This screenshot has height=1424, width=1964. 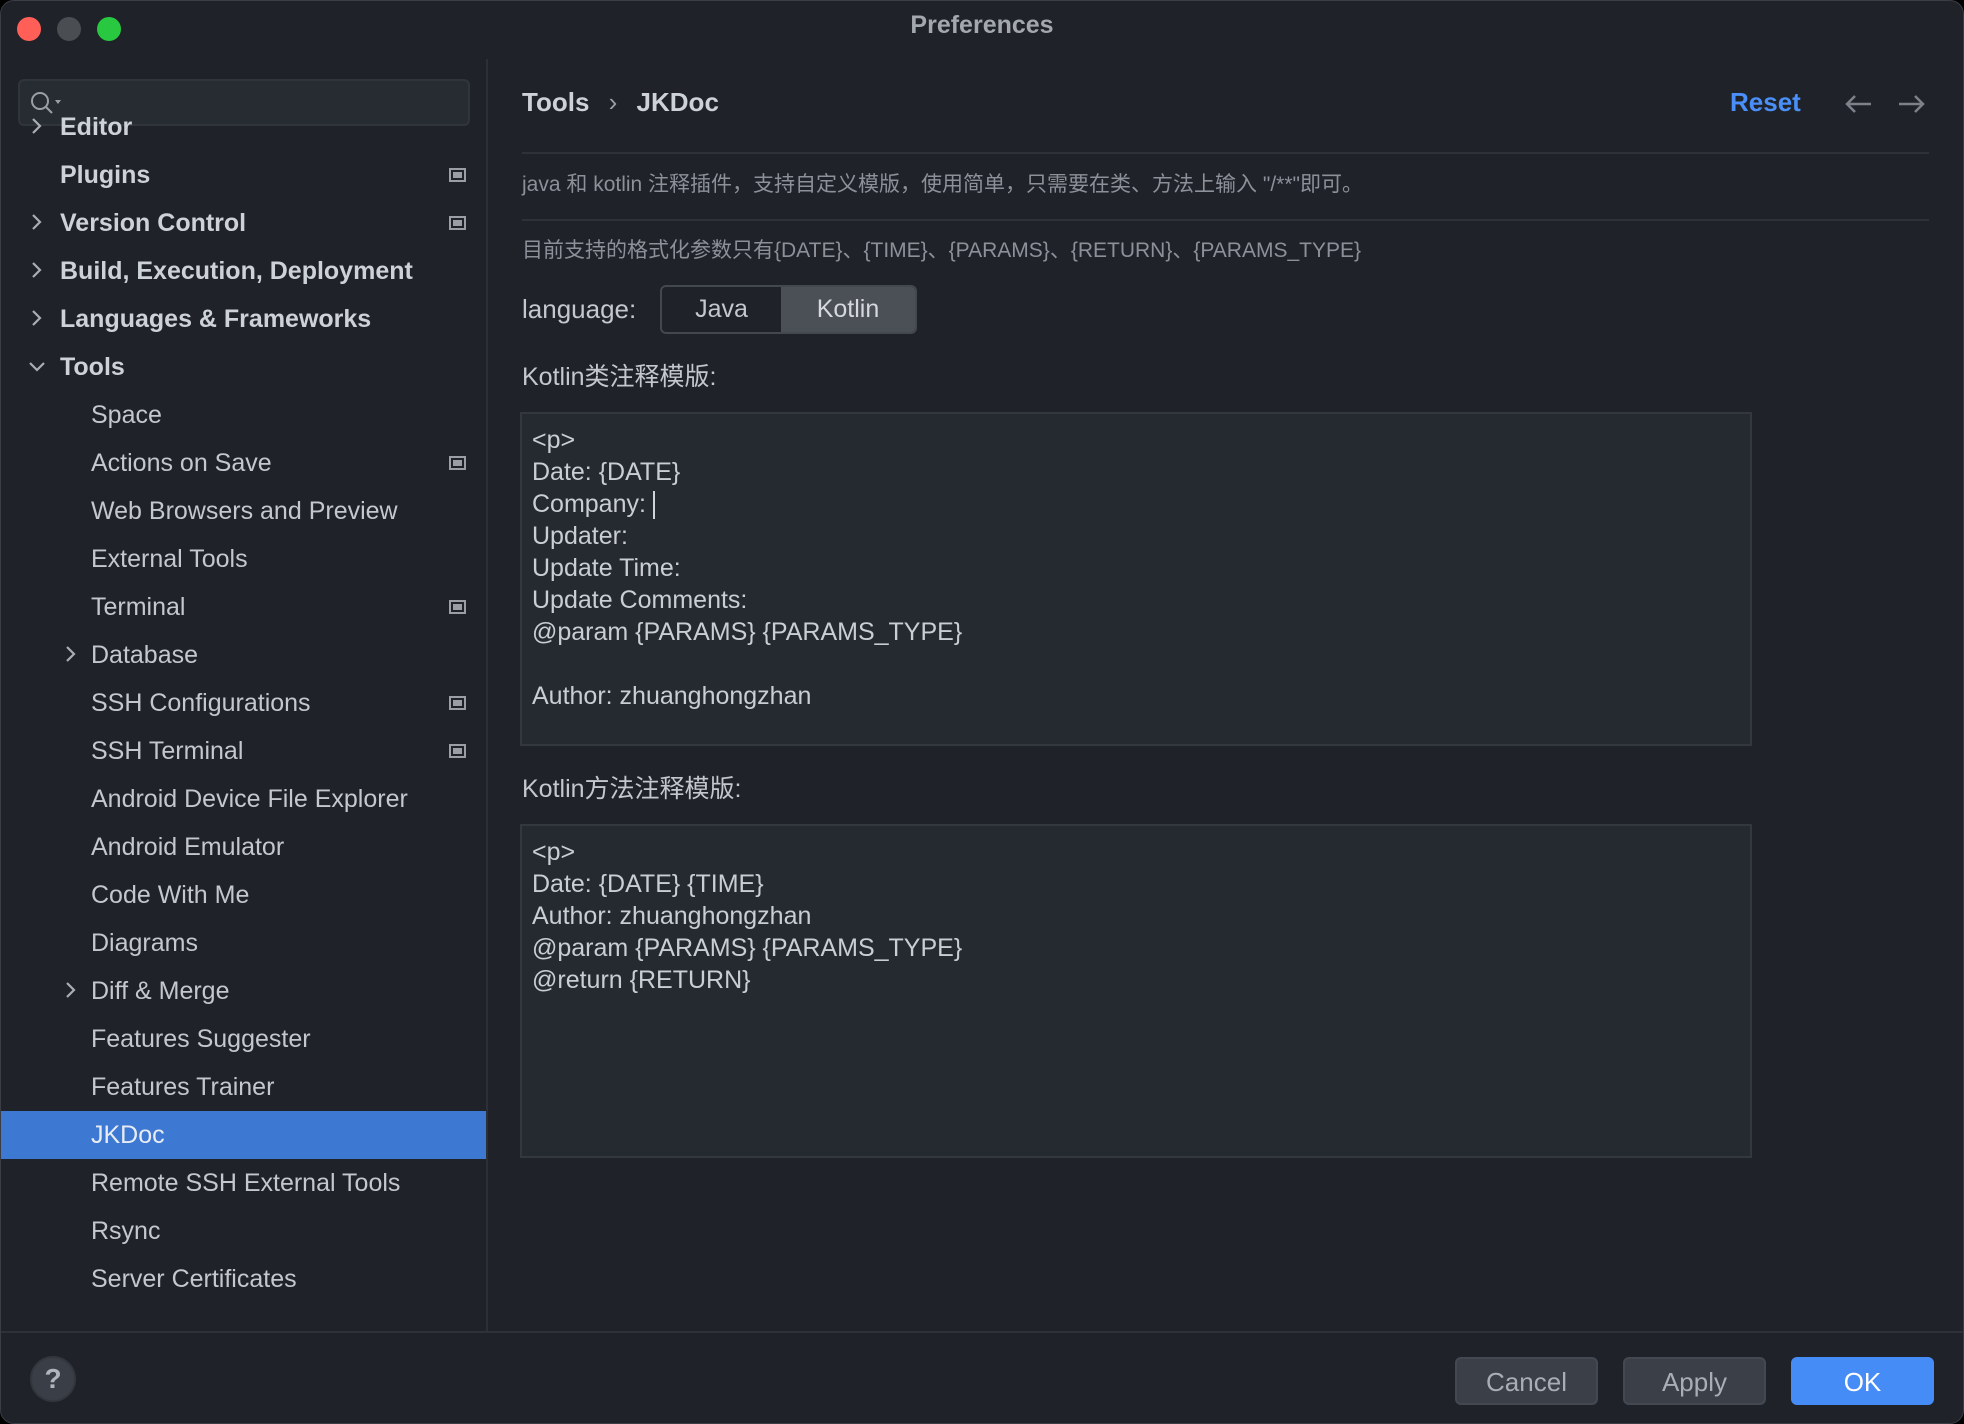 What do you see at coordinates (194, 1279) in the screenshot?
I see `sidebar-item-label: Server Certificates` at bounding box center [194, 1279].